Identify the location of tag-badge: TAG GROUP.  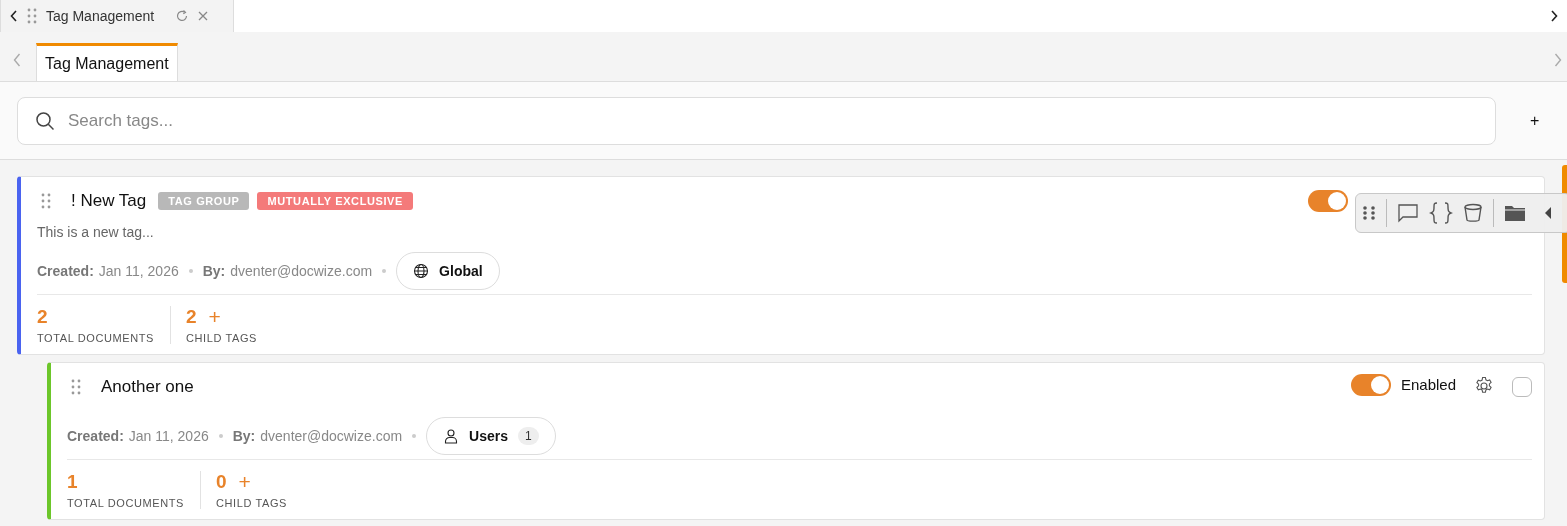
(204, 201).